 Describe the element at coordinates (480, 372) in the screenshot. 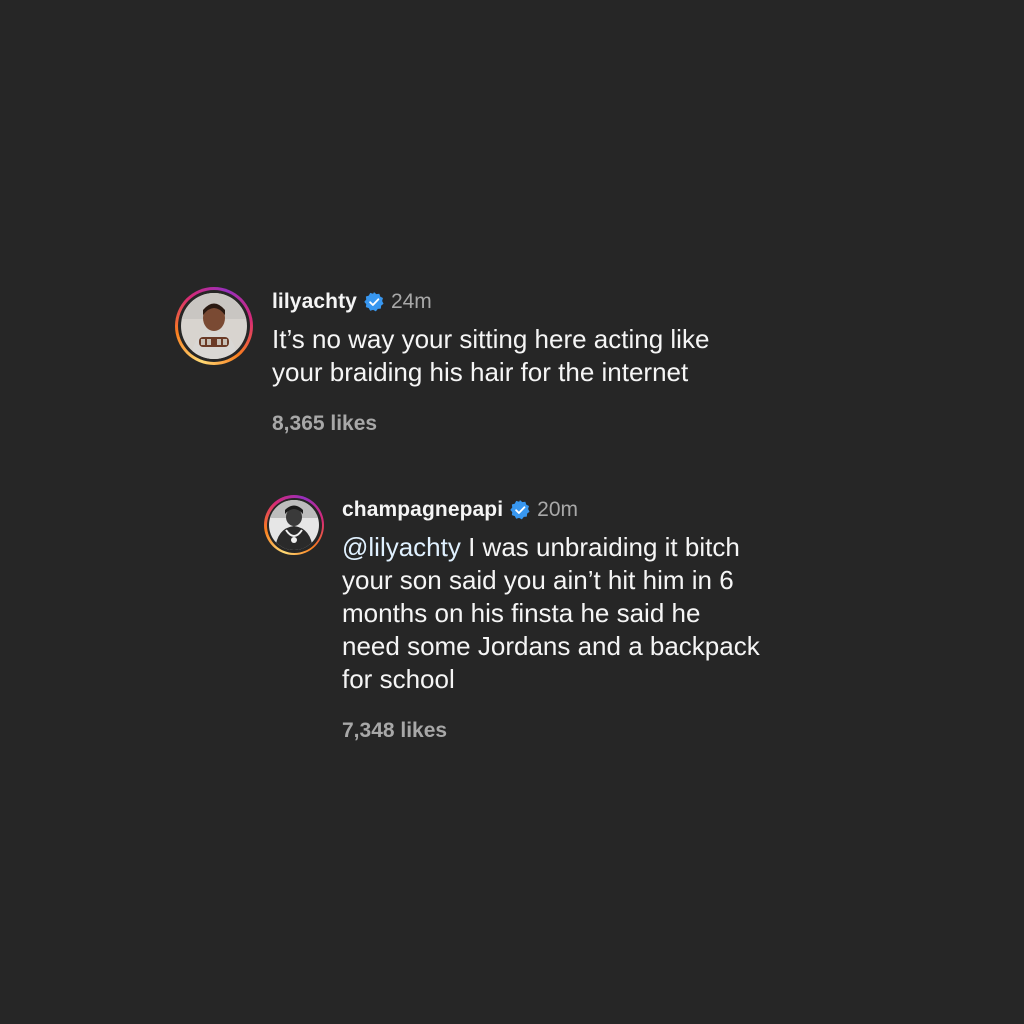

I see `comment-text-line: your braiding his hair for the internet` at that location.